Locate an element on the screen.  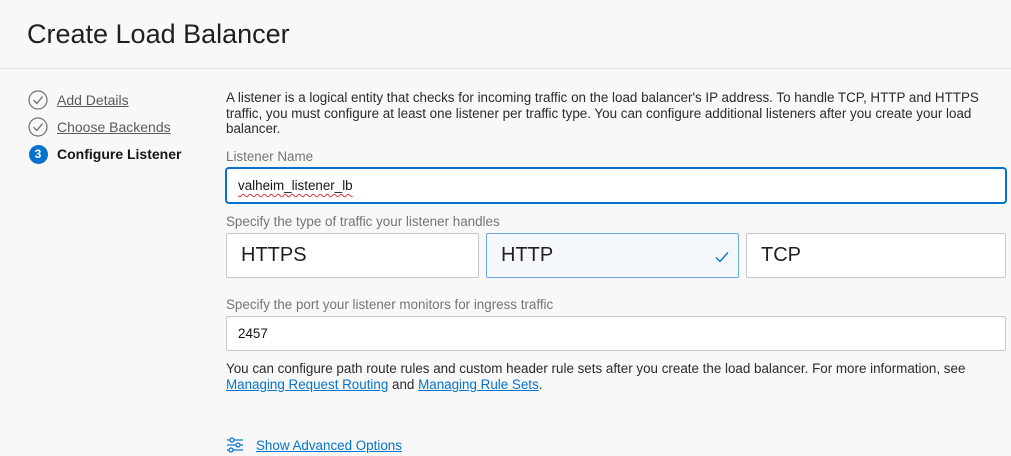
sliders-icon is located at coordinates (235, 445).